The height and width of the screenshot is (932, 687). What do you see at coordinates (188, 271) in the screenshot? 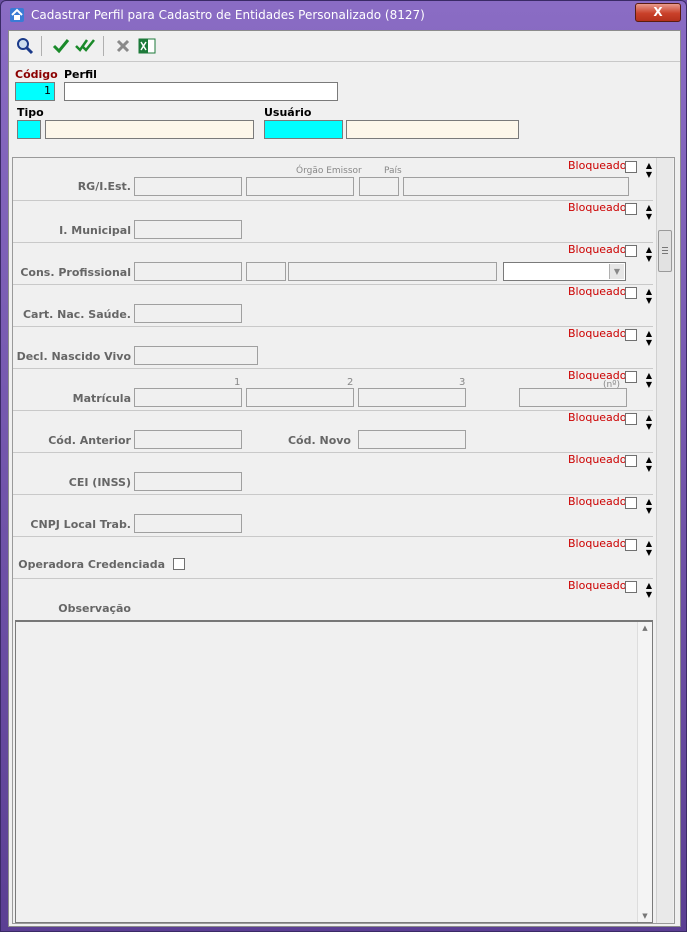
I see `cp-number-field` at bounding box center [188, 271].